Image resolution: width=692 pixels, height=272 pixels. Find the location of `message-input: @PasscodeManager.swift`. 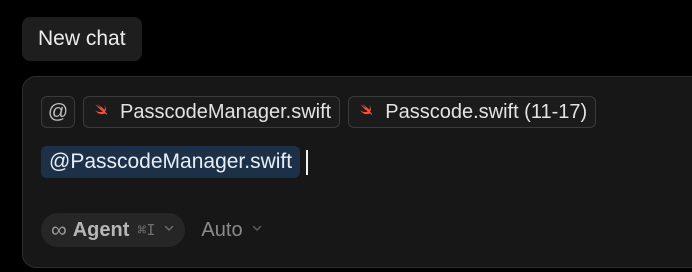

message-input: @PasscodeManager.swift is located at coordinates (175, 162).